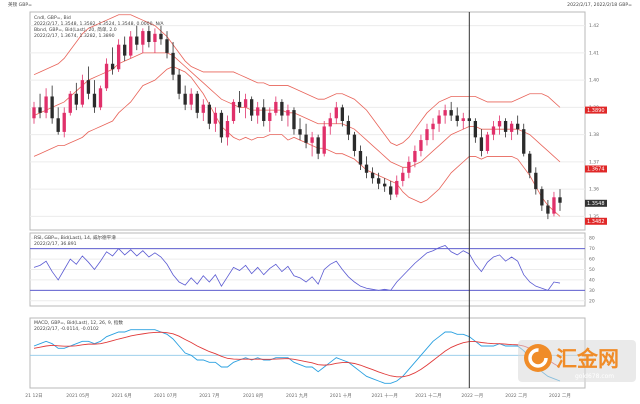 This screenshot has width=640, height=404. I want to click on x-tick-label: 2021 8月, so click(253, 396).